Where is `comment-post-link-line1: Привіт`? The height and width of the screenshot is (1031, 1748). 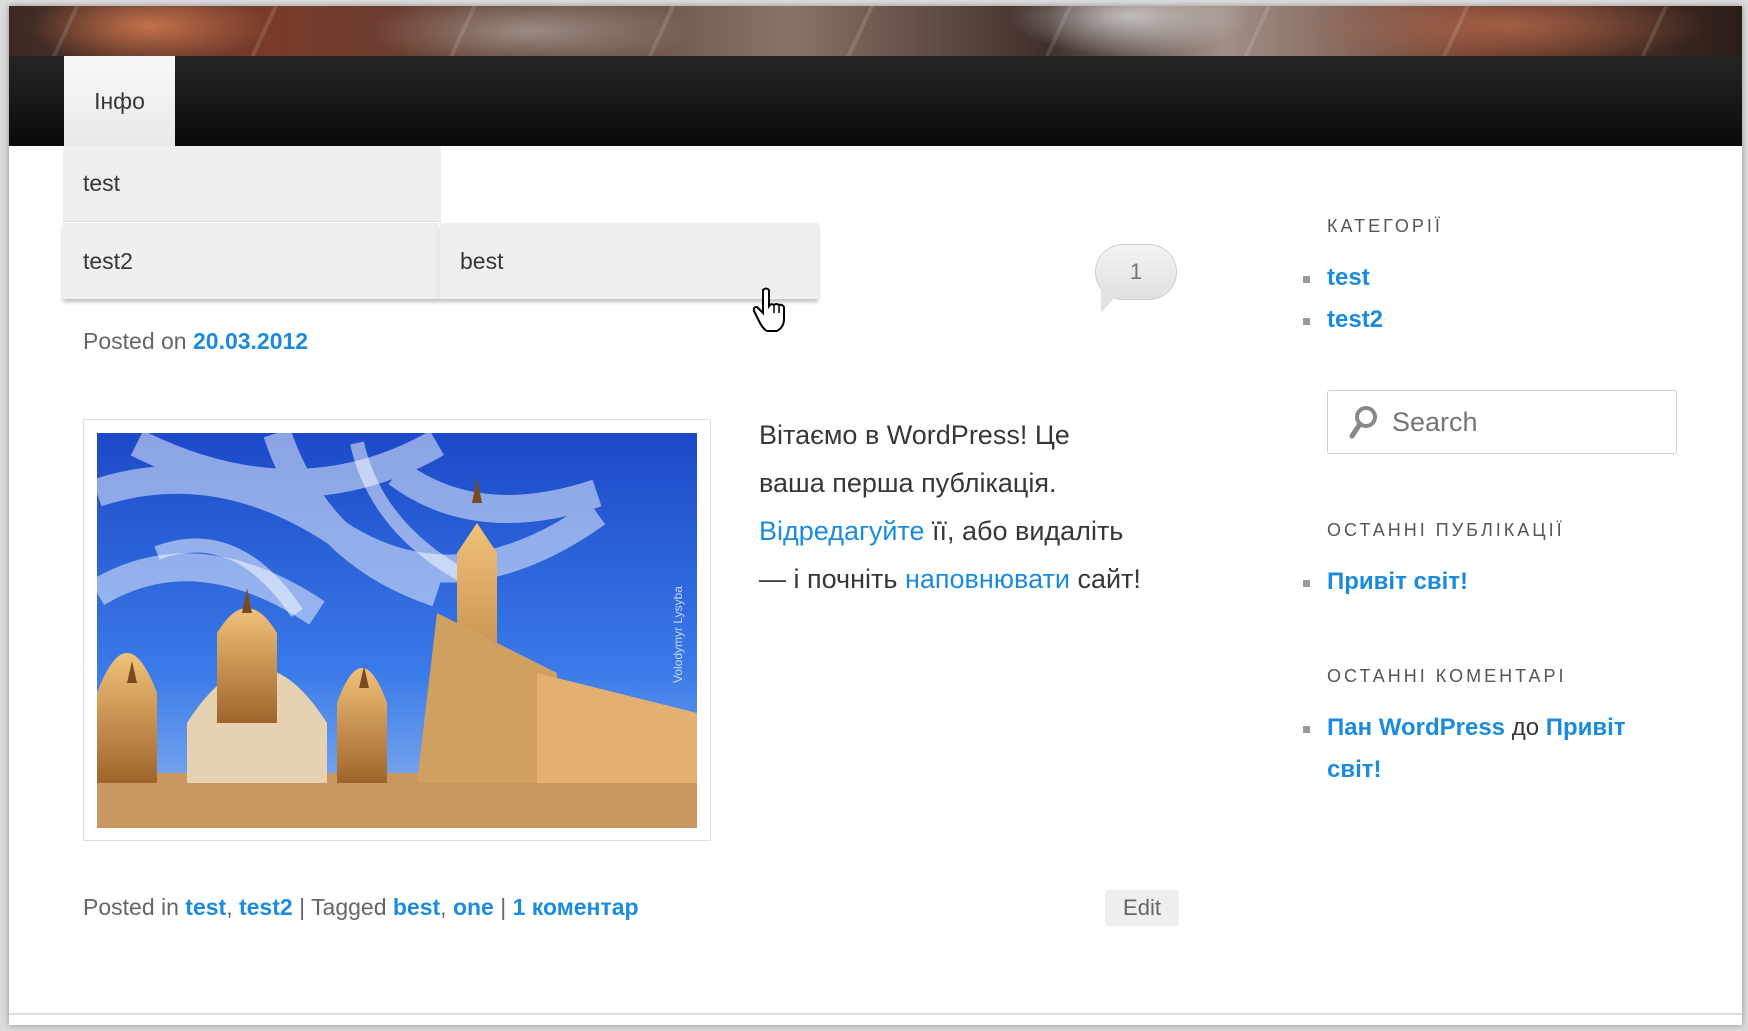
comment-post-link-line1: Привіт is located at coordinates (1585, 727).